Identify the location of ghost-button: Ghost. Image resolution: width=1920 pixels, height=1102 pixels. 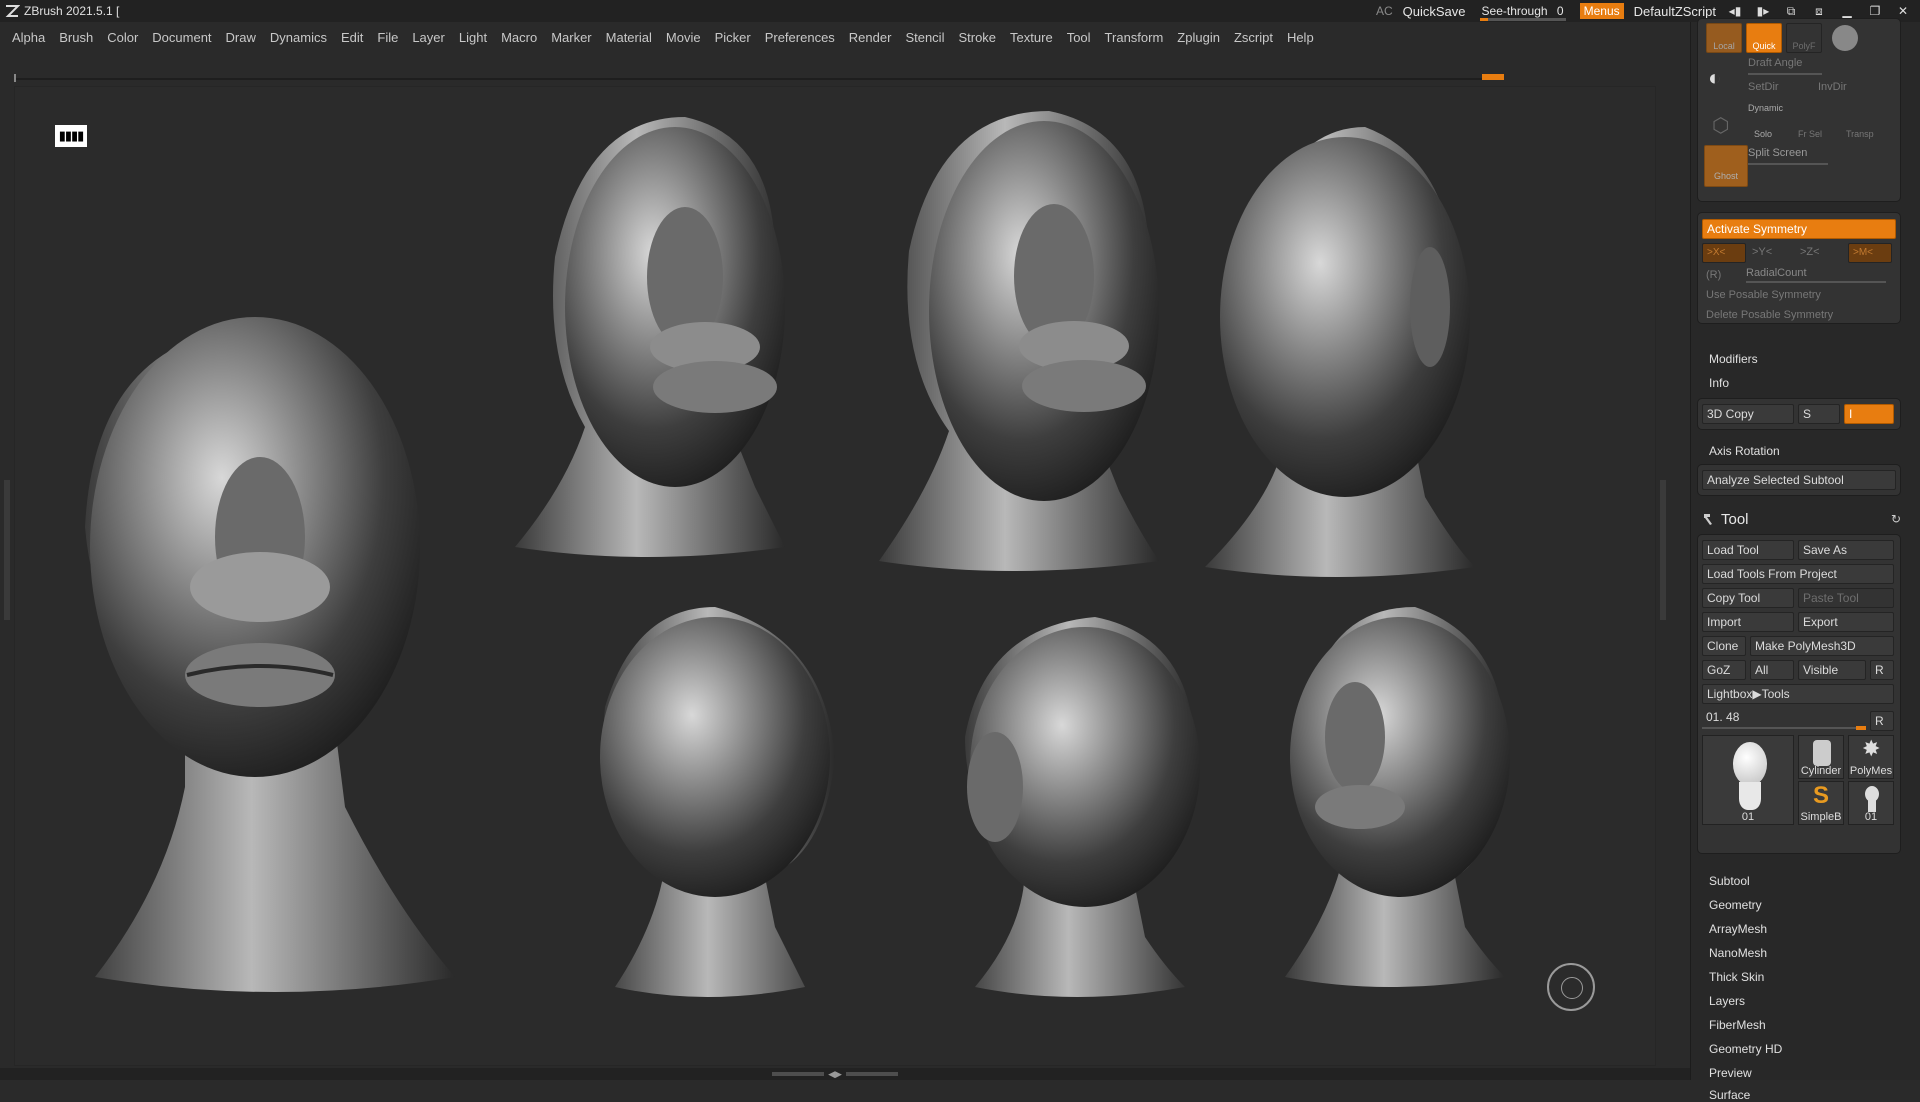
(1726, 166).